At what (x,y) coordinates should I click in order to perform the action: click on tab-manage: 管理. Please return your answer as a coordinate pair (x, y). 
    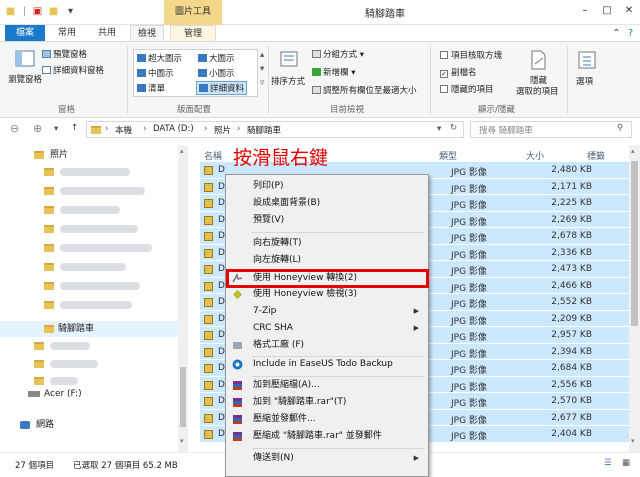
    Looking at the image, I should click on (193, 33).